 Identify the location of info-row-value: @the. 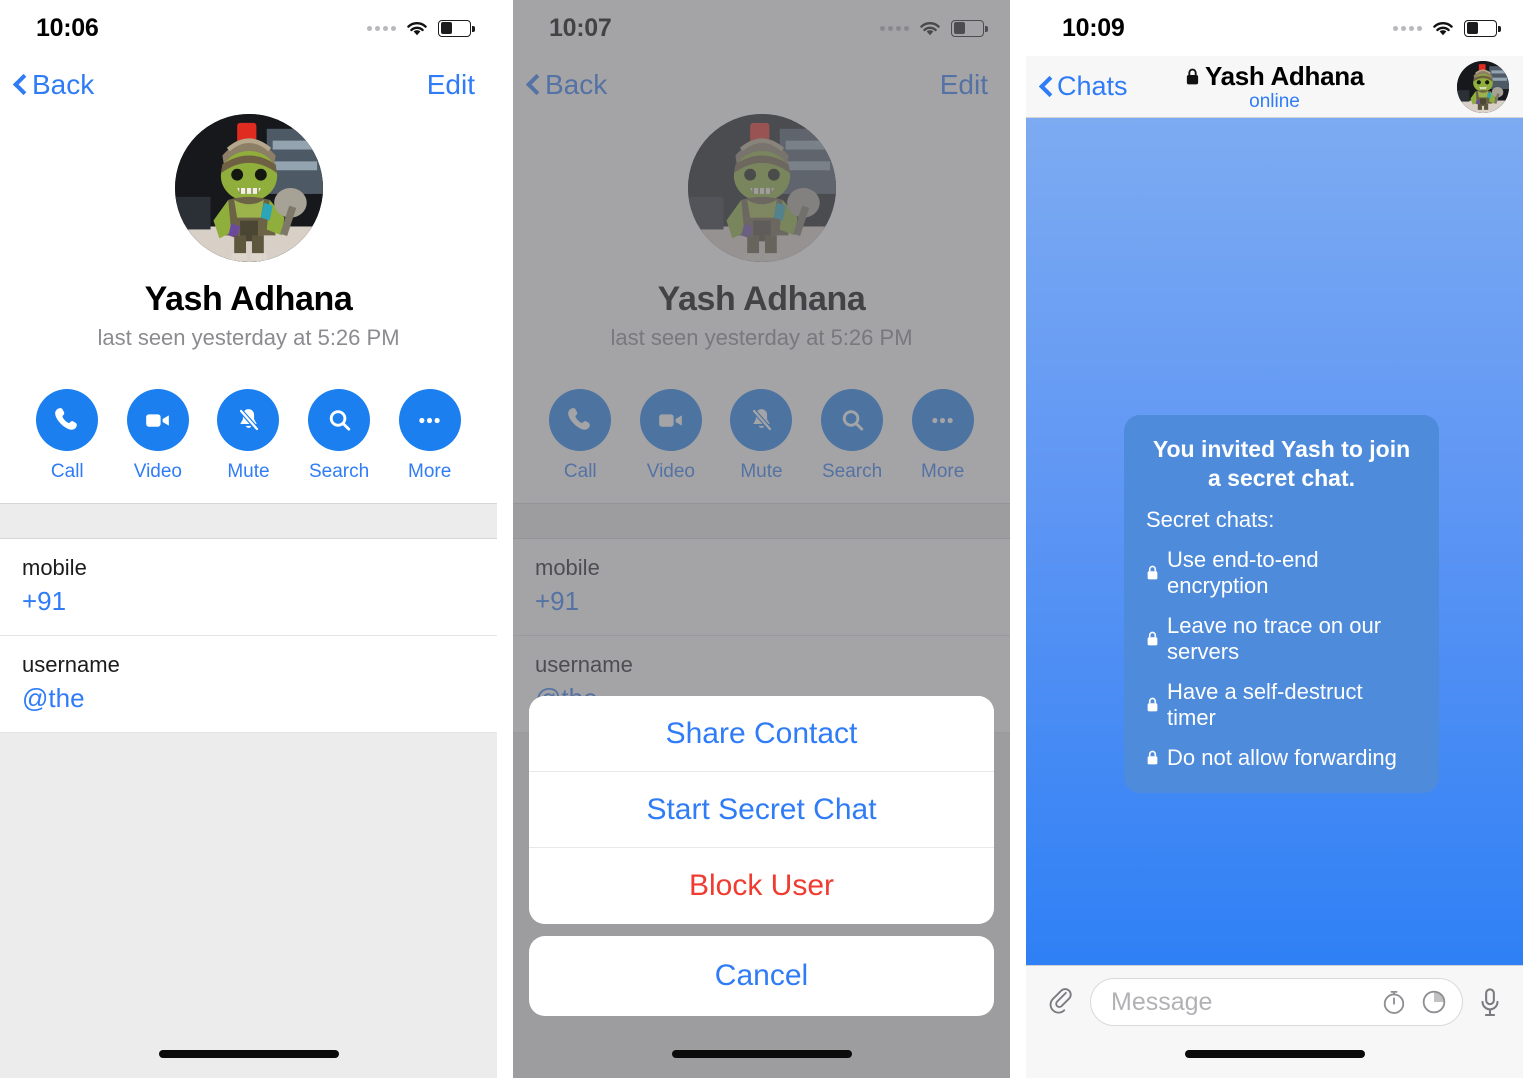
(53, 698).